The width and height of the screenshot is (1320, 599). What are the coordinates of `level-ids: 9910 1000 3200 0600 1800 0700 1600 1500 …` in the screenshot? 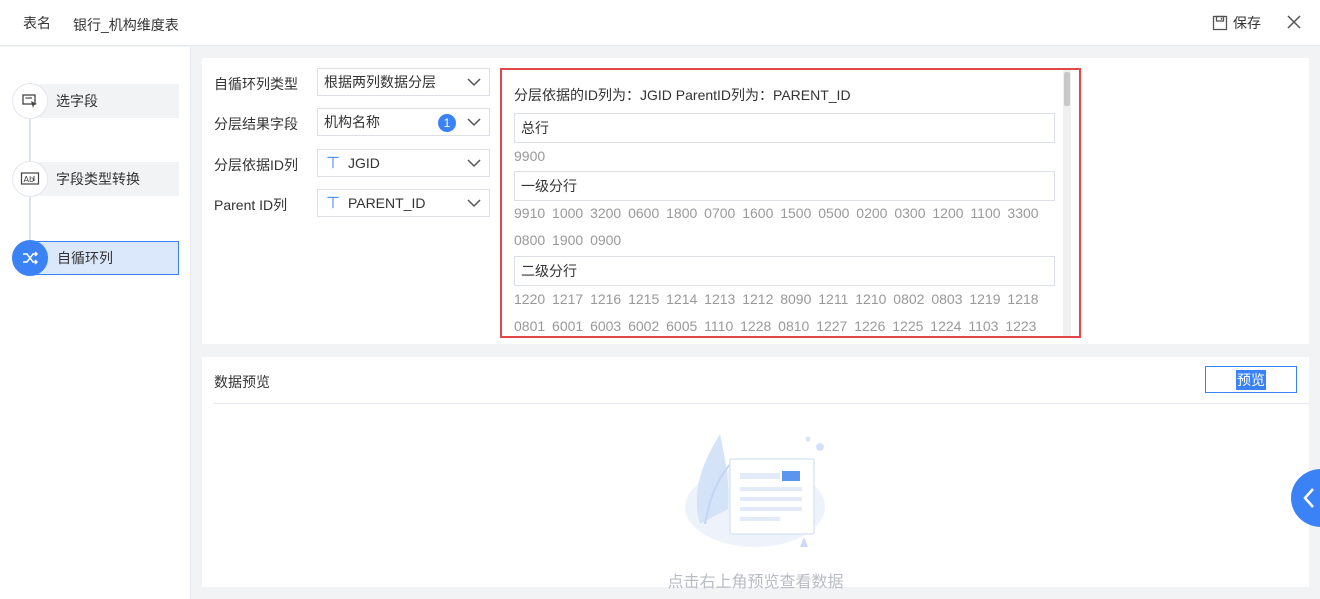 It's located at (786, 227).